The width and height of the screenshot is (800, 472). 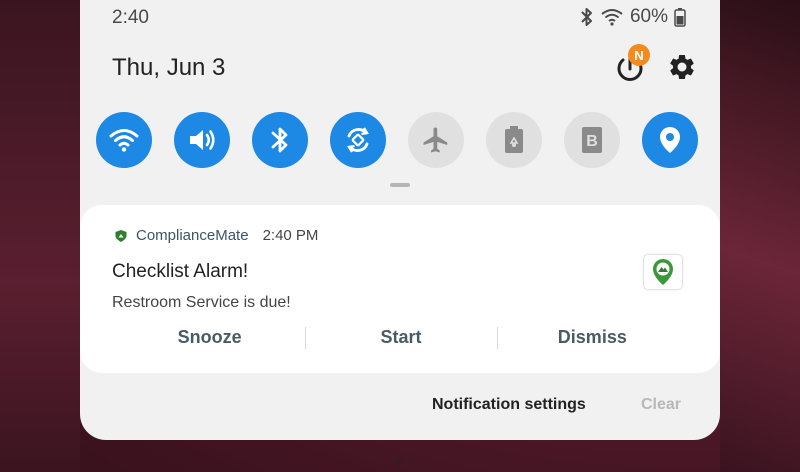 What do you see at coordinates (760, 236) in the screenshot?
I see `wallpaper-right` at bounding box center [760, 236].